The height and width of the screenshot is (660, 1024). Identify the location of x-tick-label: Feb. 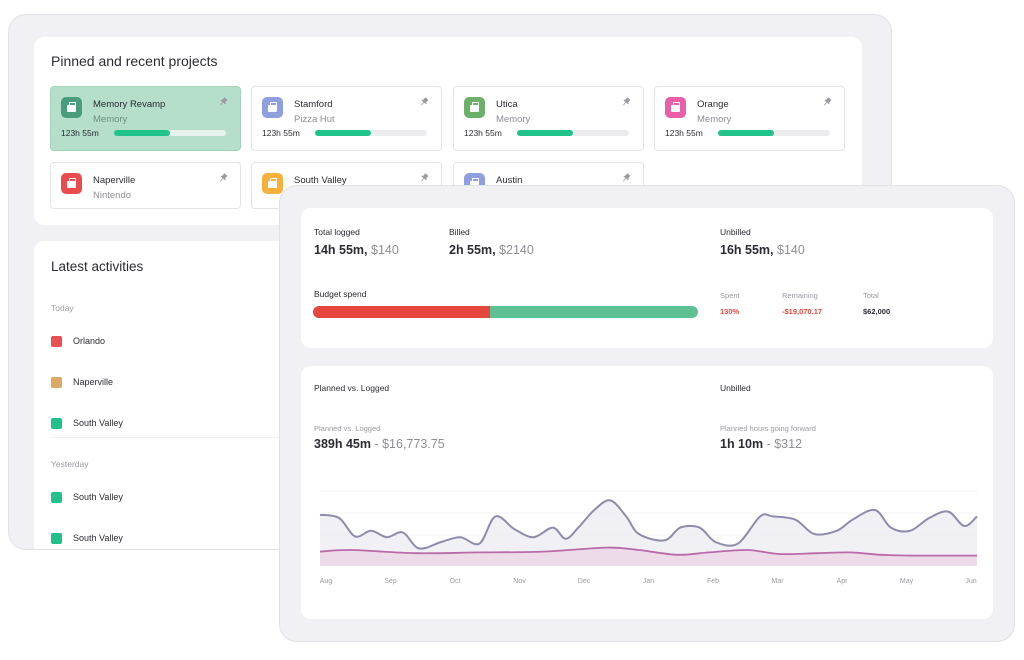
(713, 581).